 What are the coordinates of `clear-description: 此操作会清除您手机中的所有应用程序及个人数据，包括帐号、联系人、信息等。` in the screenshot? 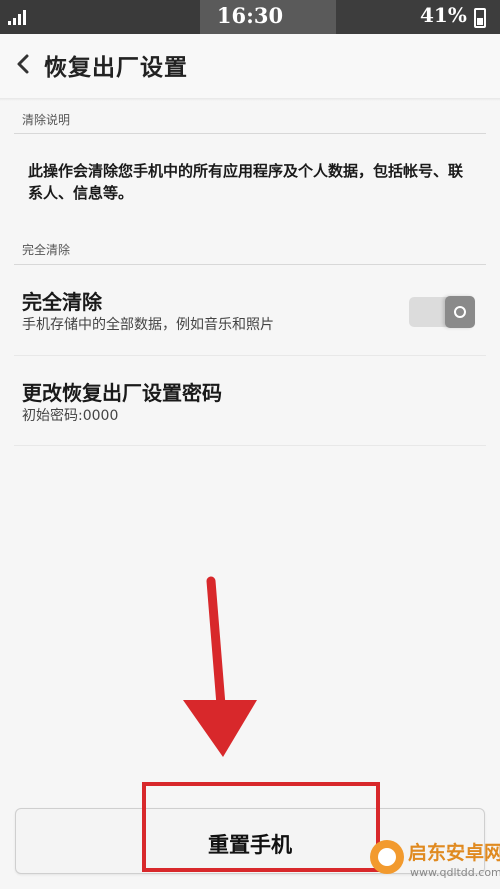 It's located at (246, 182).